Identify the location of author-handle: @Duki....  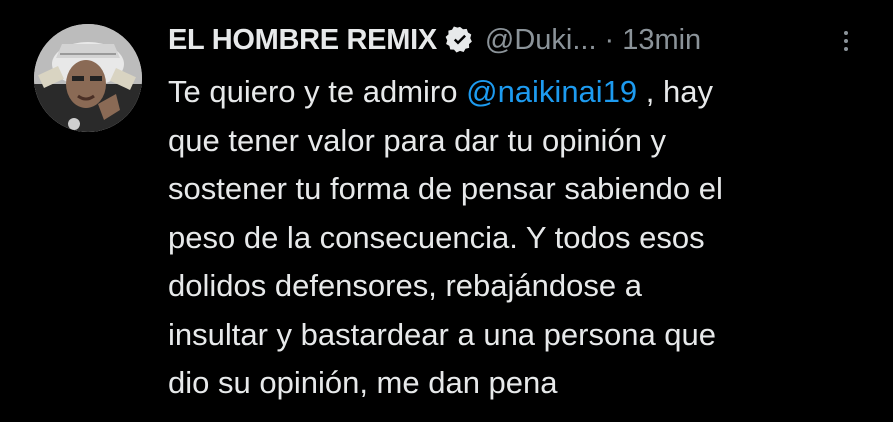
(541, 40).